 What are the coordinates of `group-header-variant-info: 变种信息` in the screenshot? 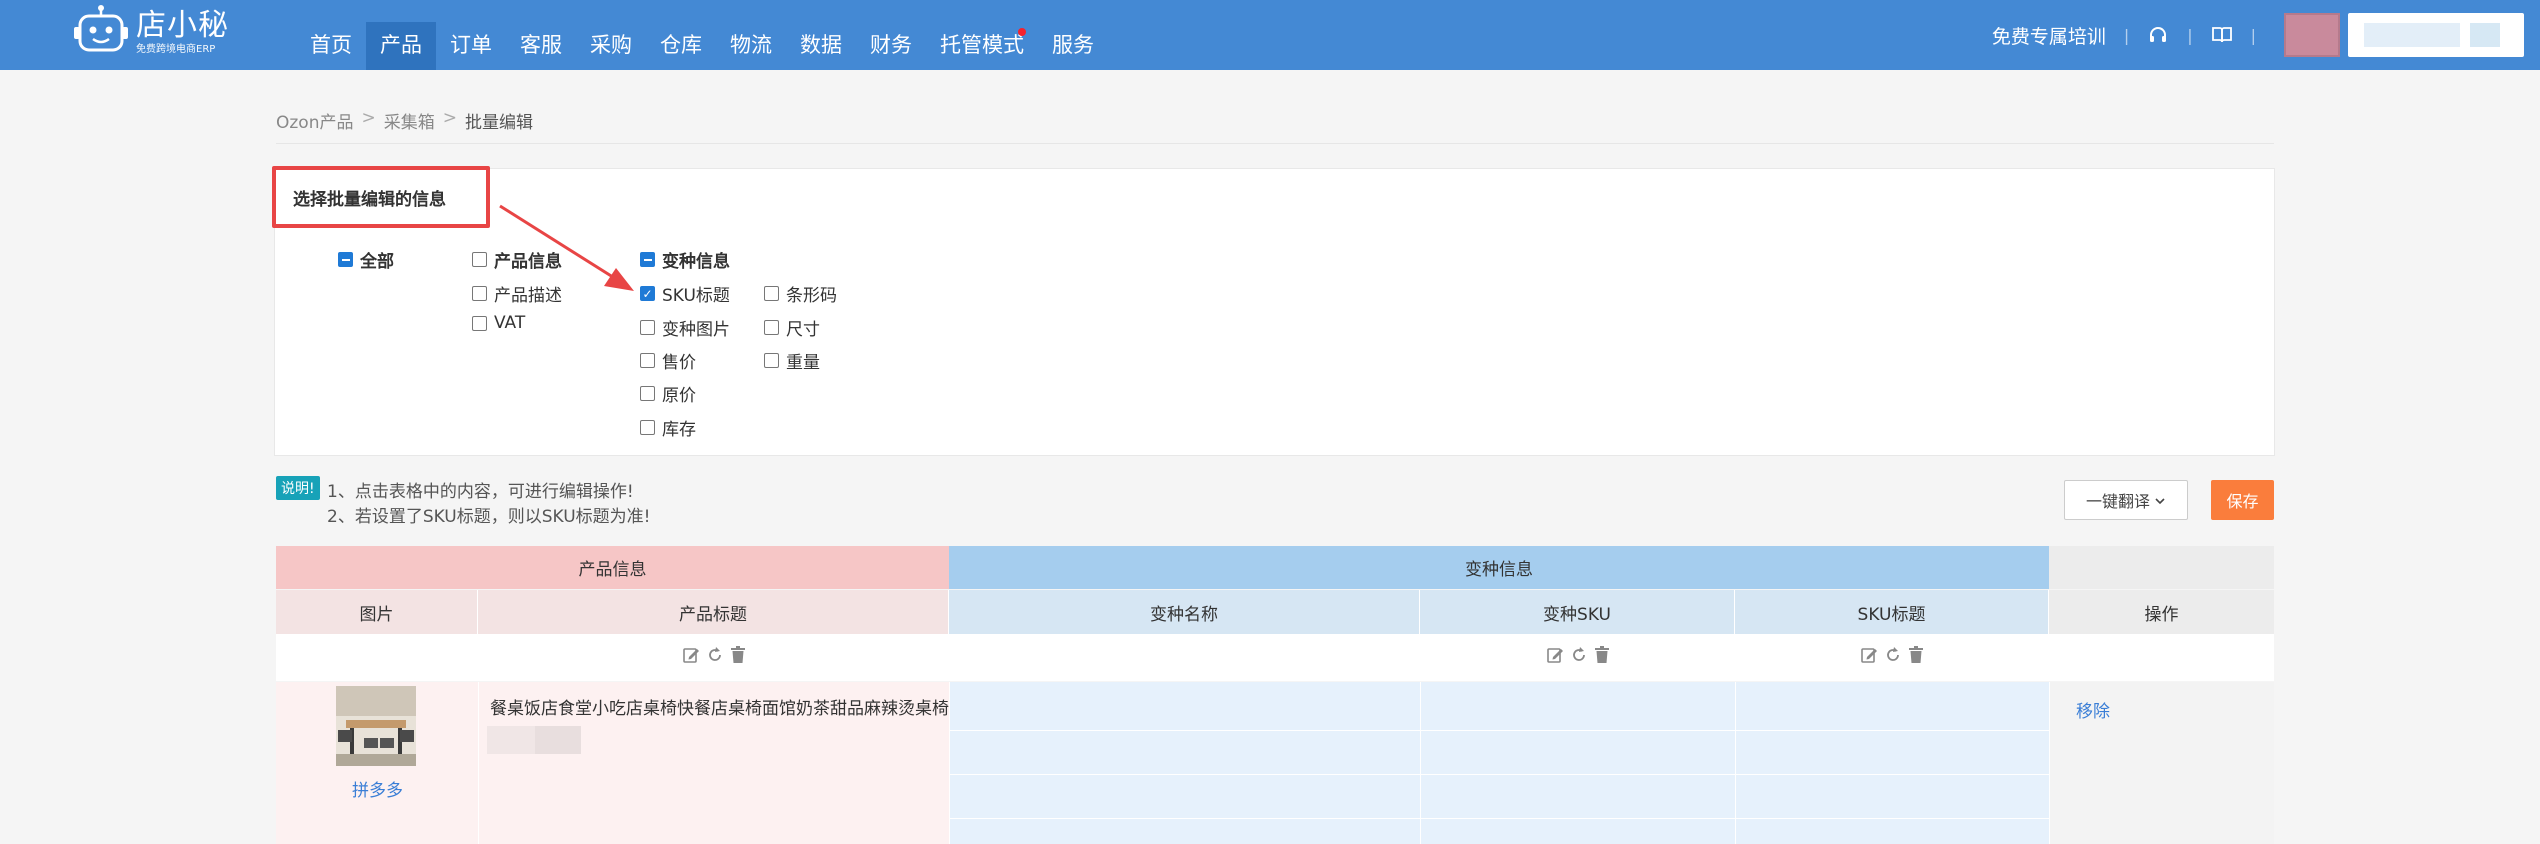 It's located at (1499, 567).